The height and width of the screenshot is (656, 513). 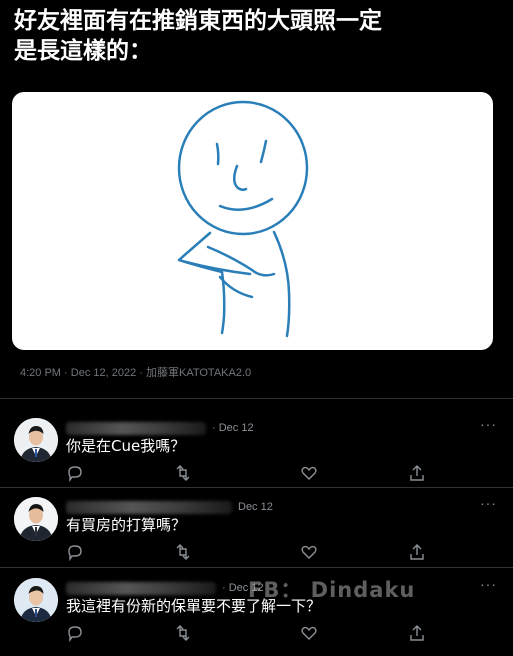 What do you see at coordinates (83, 51) in the screenshot?
I see `headline-line-2: 是長這樣的：` at bounding box center [83, 51].